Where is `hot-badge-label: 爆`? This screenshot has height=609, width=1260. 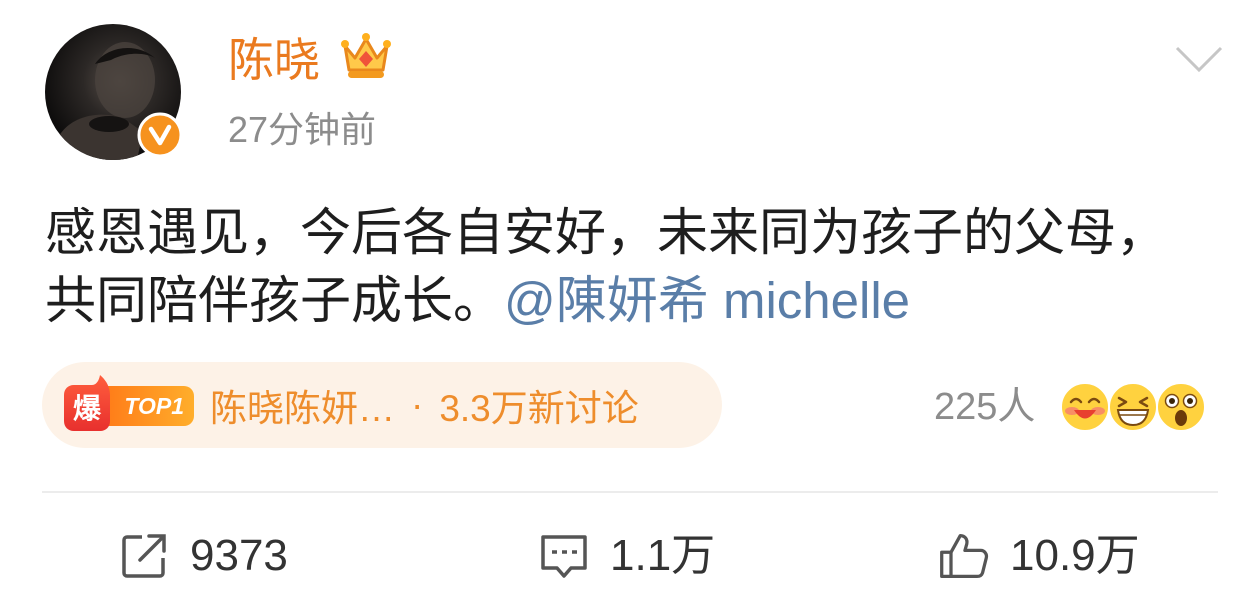 hot-badge-label: 爆 is located at coordinates (86, 408).